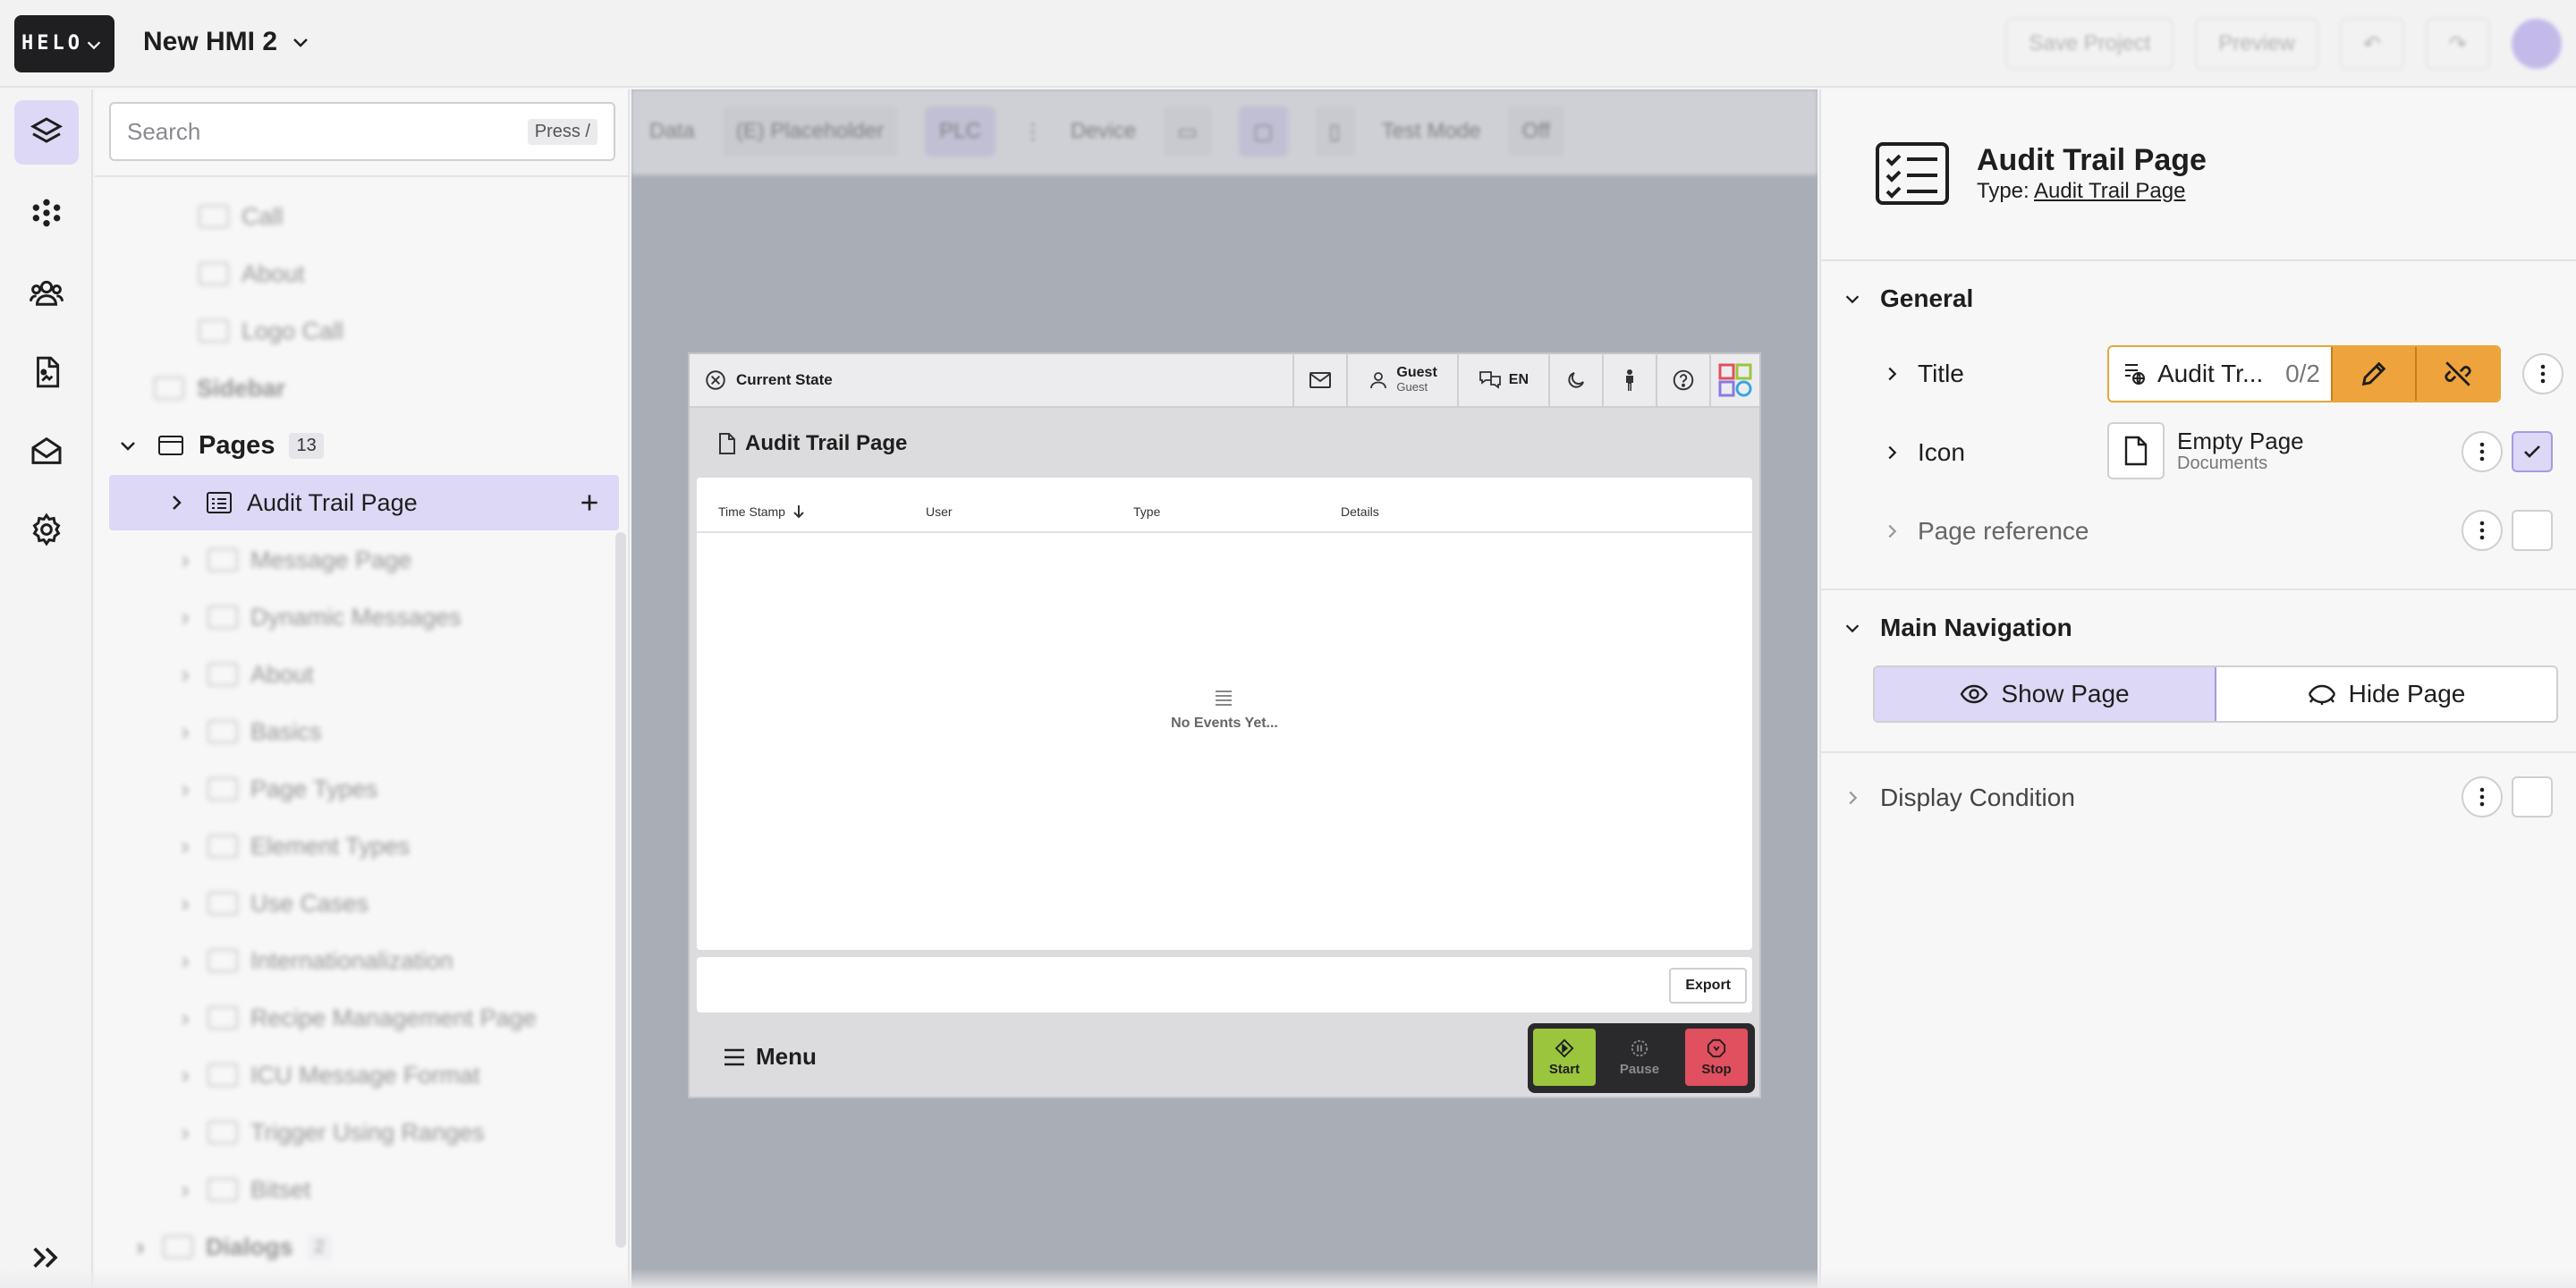 This screenshot has width=2576, height=1288. Describe the element at coordinates (364, 731) in the screenshot. I see `tree-item: › Basics` at that location.